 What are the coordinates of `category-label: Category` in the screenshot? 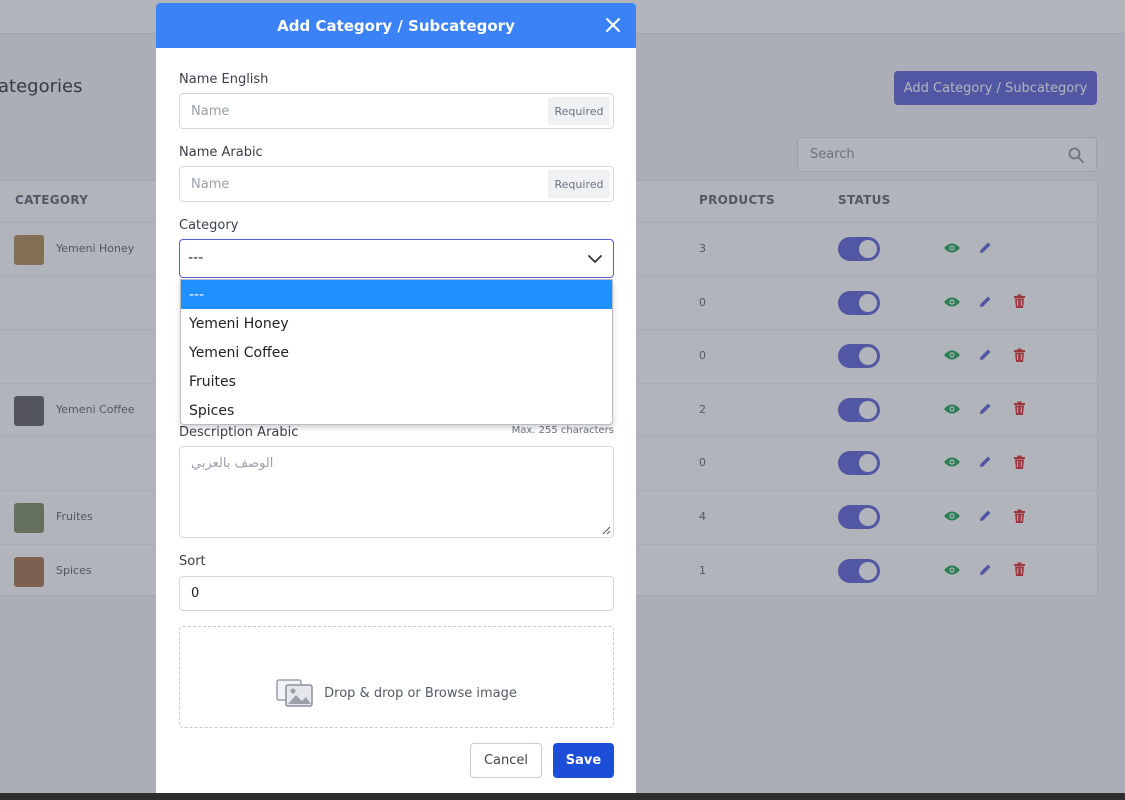 It's located at (209, 225).